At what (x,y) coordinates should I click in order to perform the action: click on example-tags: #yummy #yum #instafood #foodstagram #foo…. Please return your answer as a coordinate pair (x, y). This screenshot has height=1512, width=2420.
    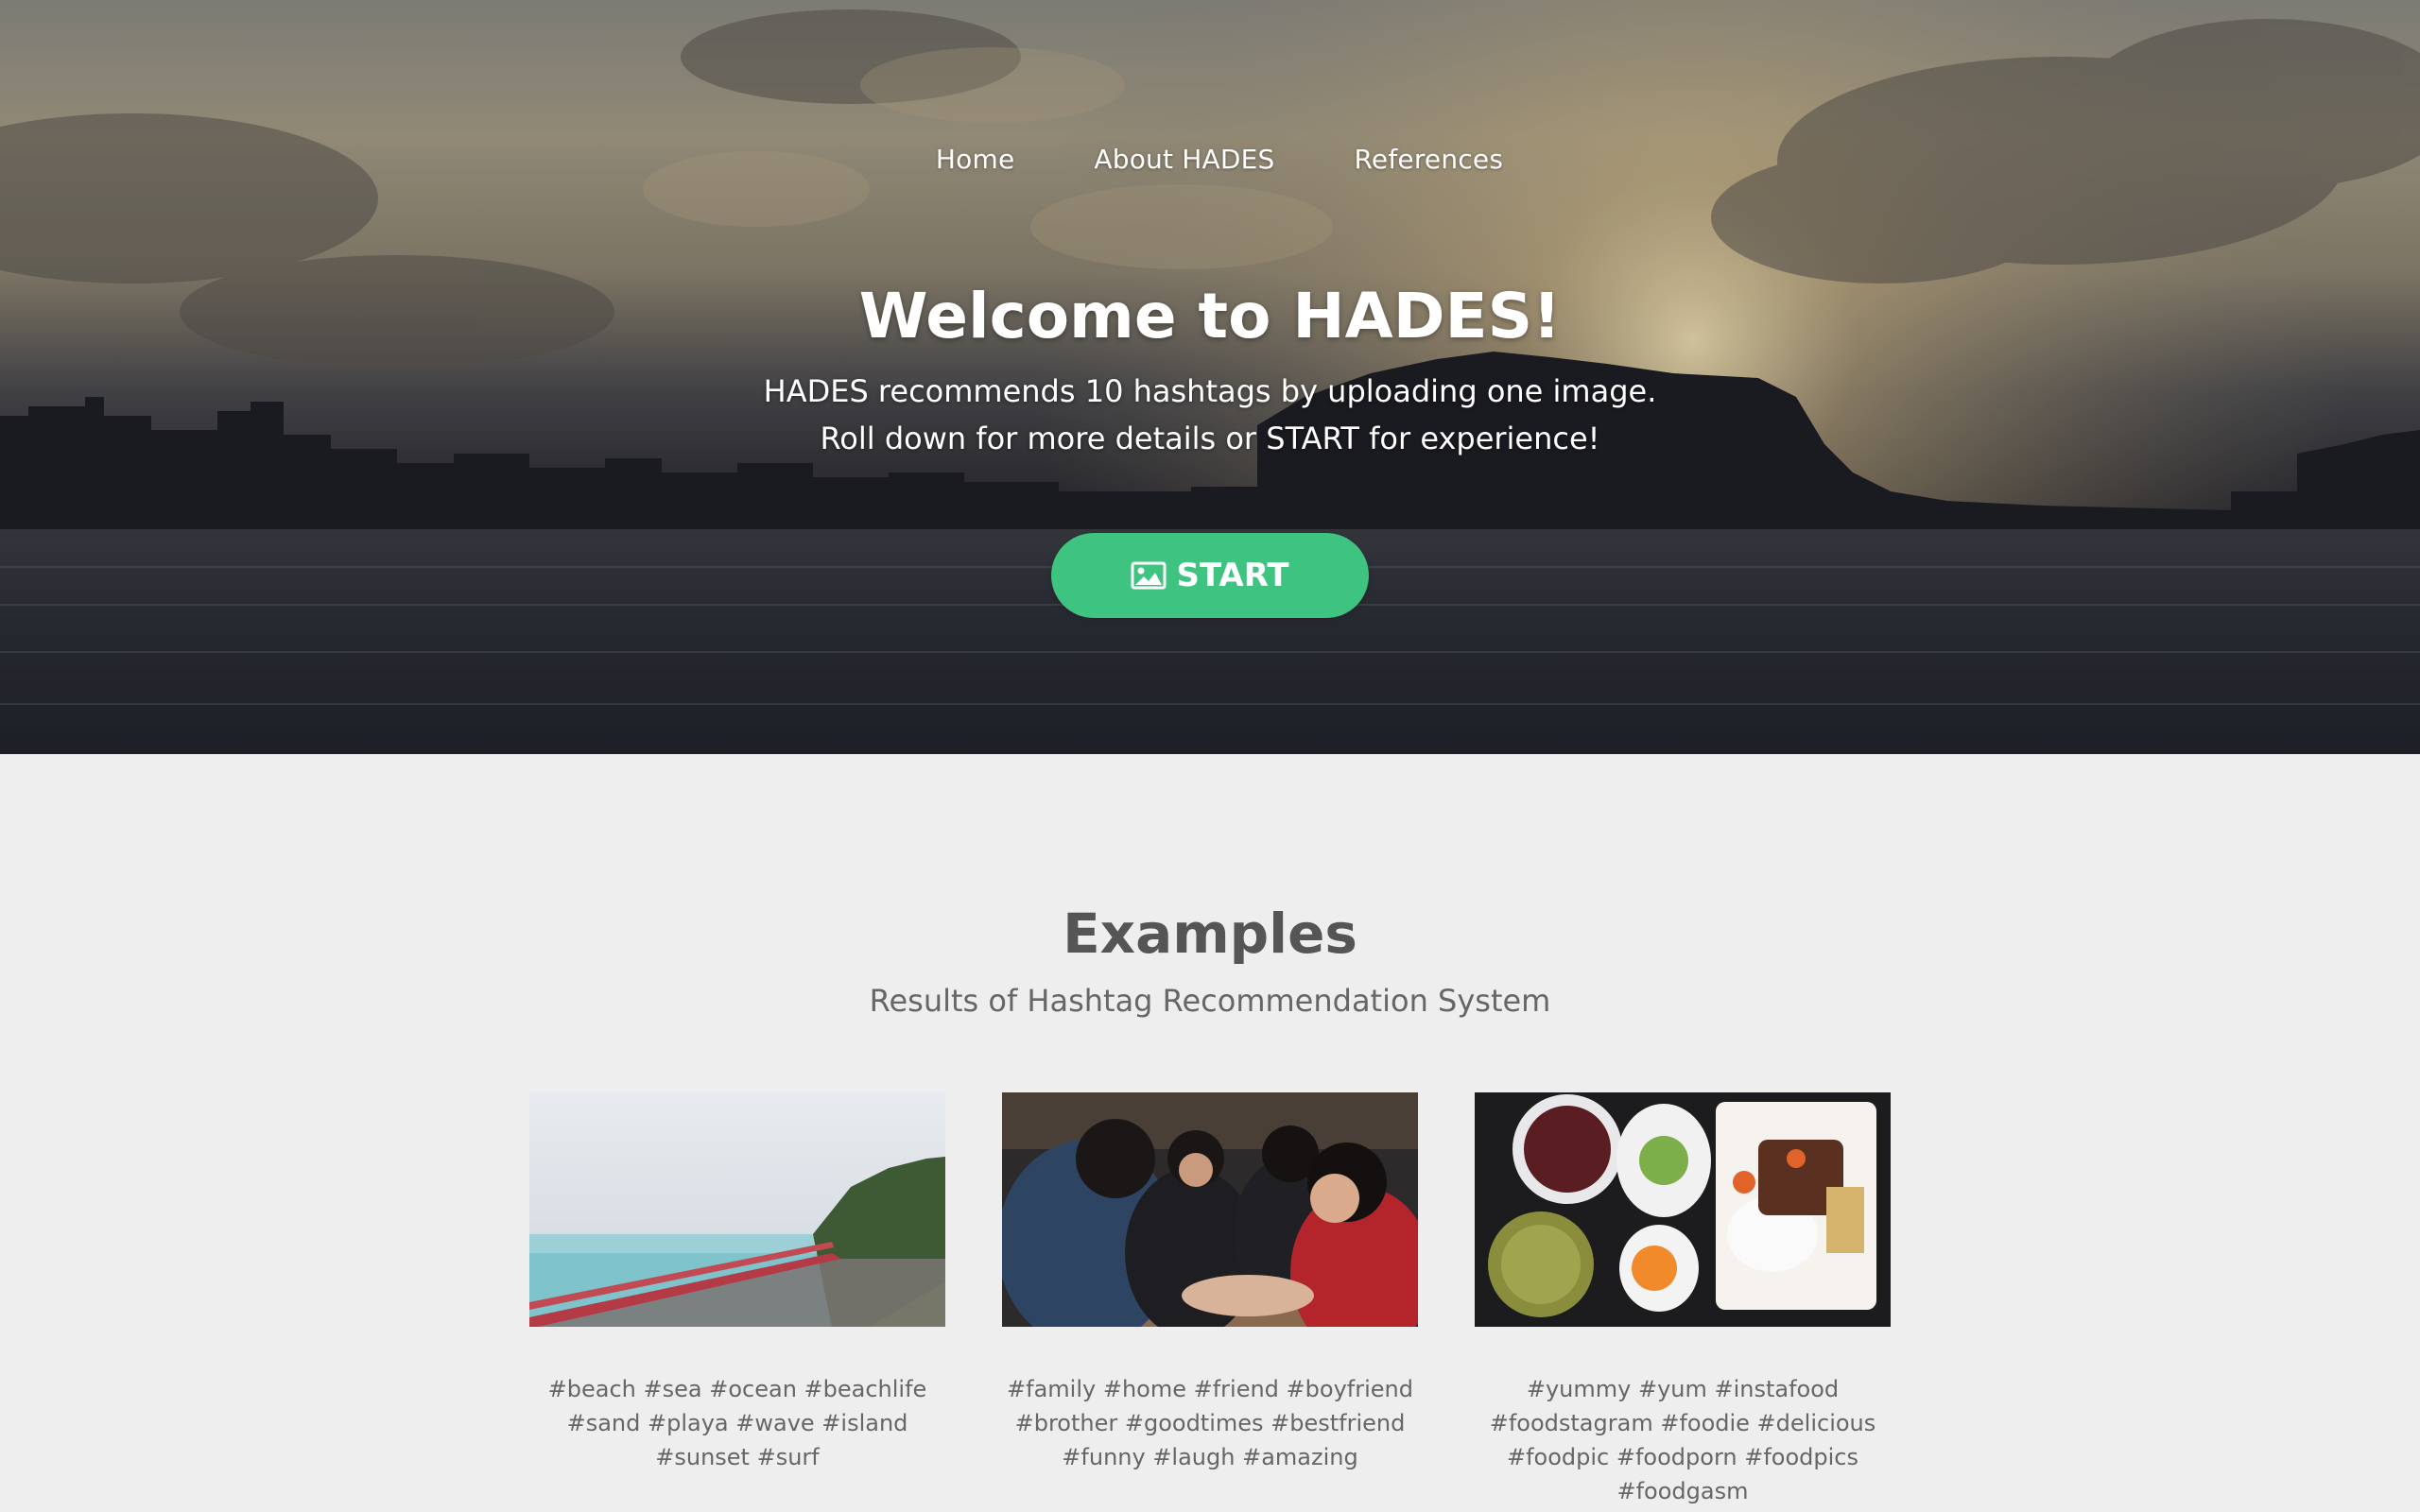
    Looking at the image, I should click on (1682, 1440).